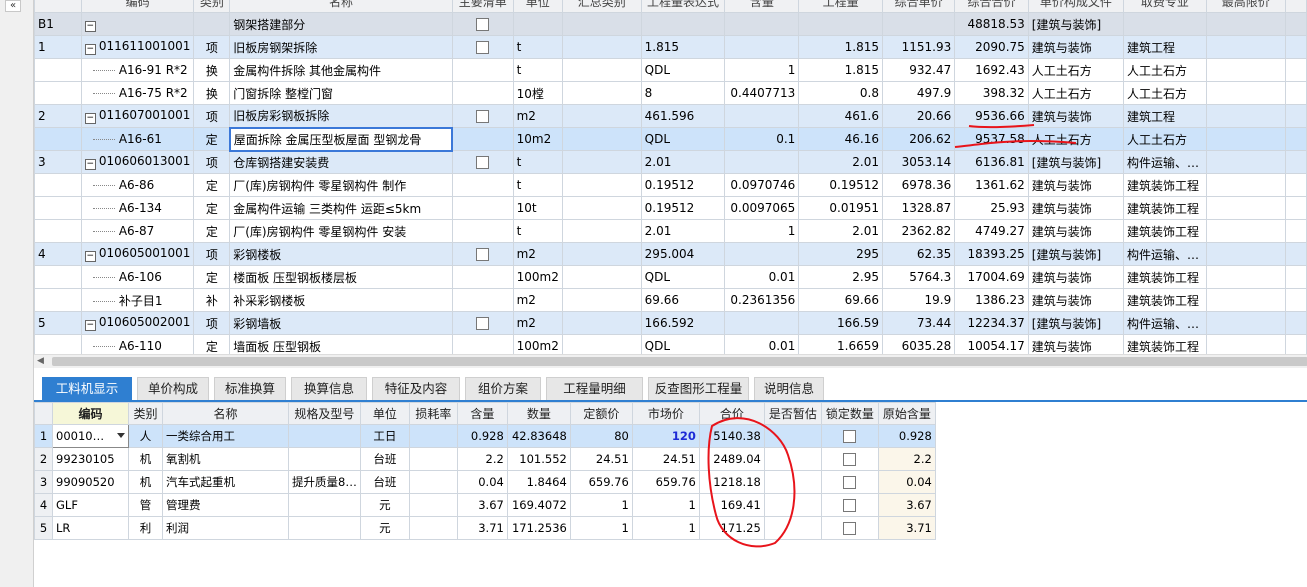 Image resolution: width=1307 pixels, height=587 pixels. I want to click on row-quantity-expr: 1.815, so click(683, 47).